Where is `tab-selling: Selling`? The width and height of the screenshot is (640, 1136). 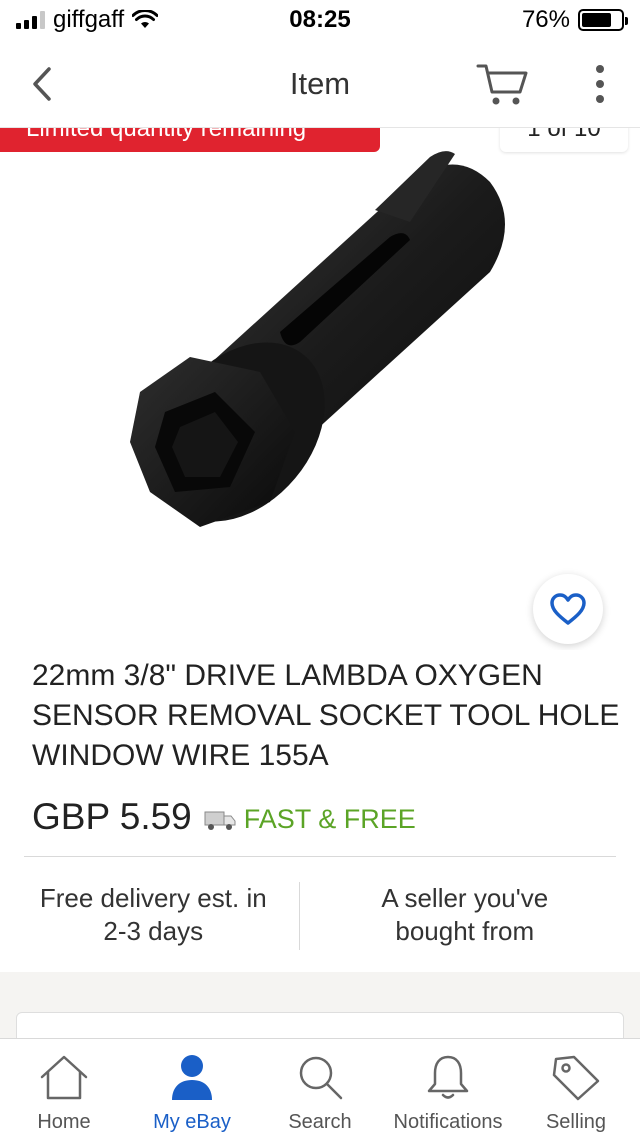
tab-selling: Selling is located at coordinates (576, 1087).